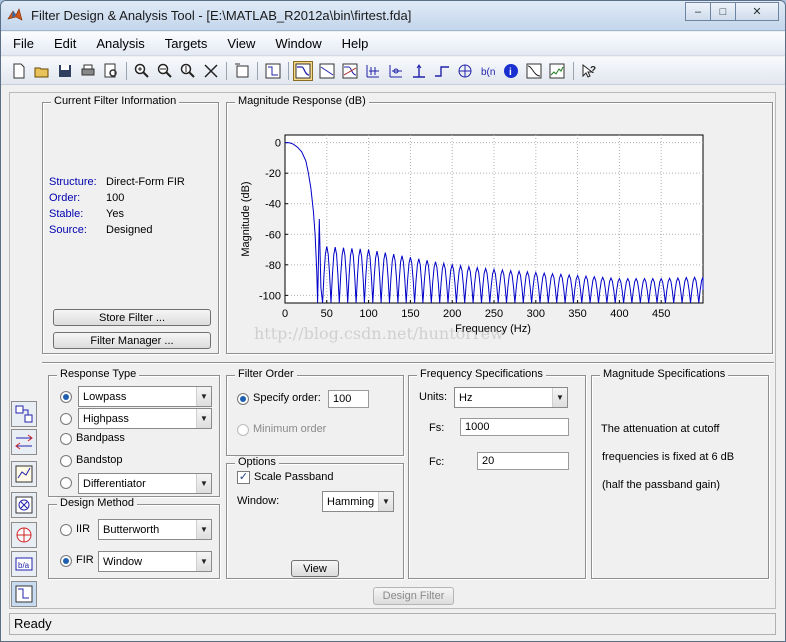 The height and width of the screenshot is (642, 786). What do you see at coordinates (142, 71) in the screenshot?
I see `zoom-in-icon` at bounding box center [142, 71].